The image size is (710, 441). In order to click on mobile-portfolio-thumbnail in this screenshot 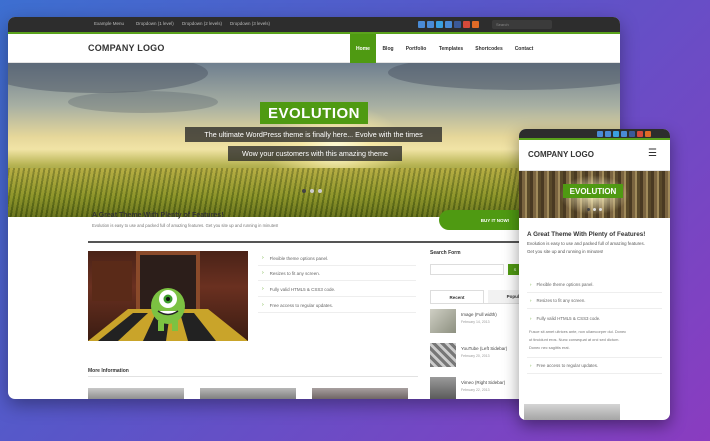, I will do `click(572, 412)`.